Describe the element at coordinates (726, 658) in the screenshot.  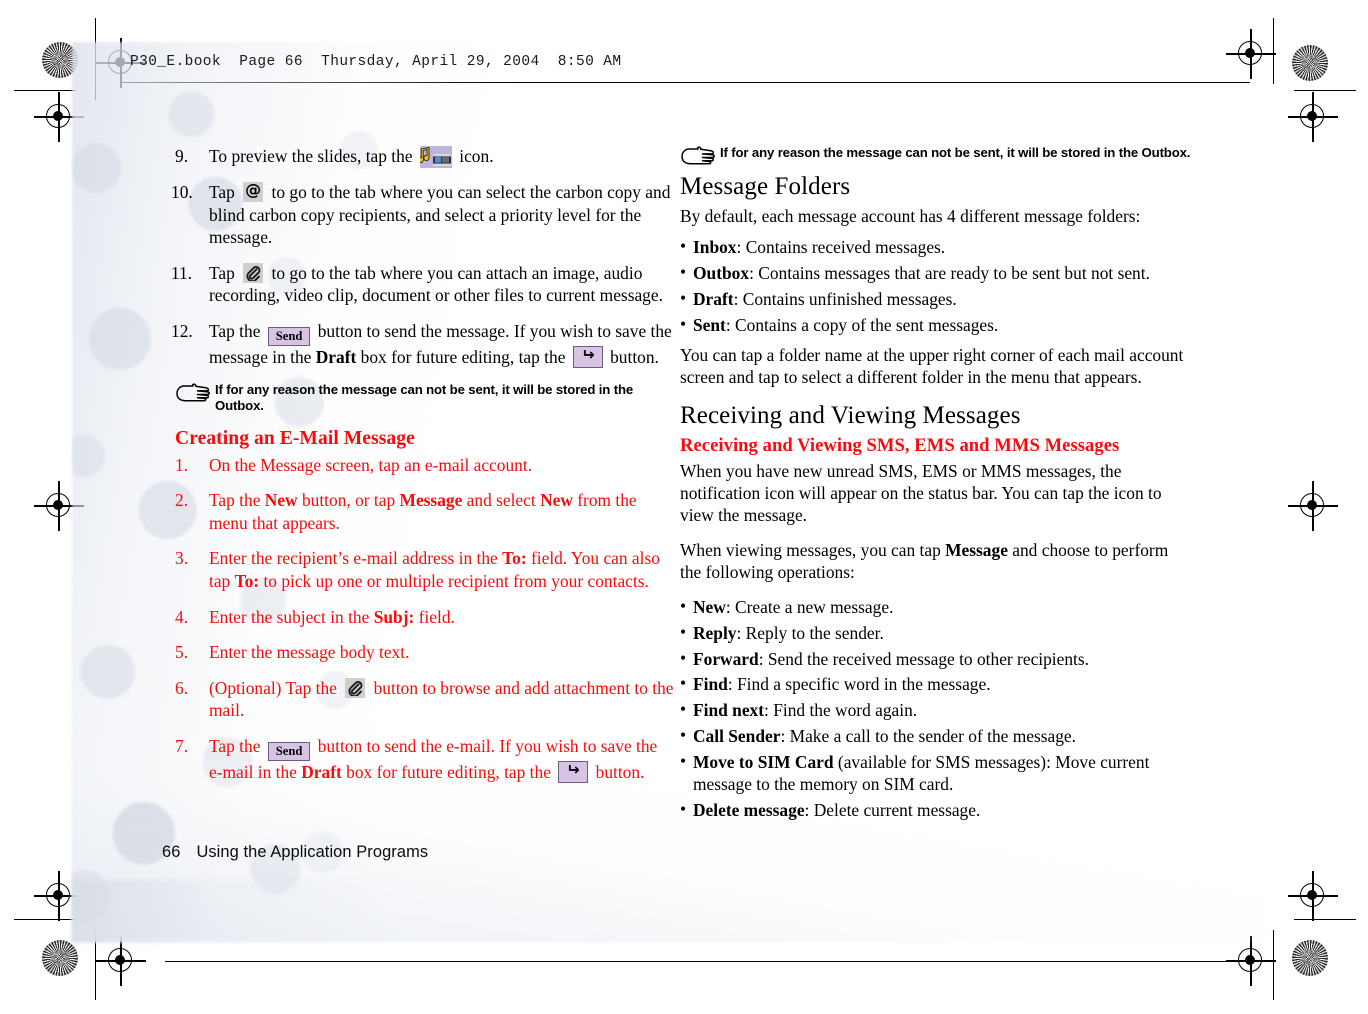
I see `bullet-term: Forward` at that location.